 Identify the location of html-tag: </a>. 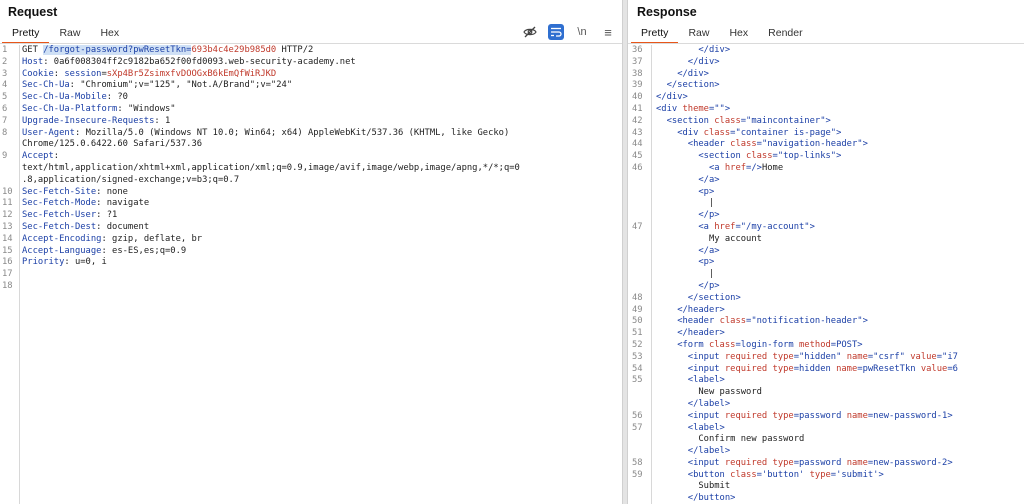
(709, 250).